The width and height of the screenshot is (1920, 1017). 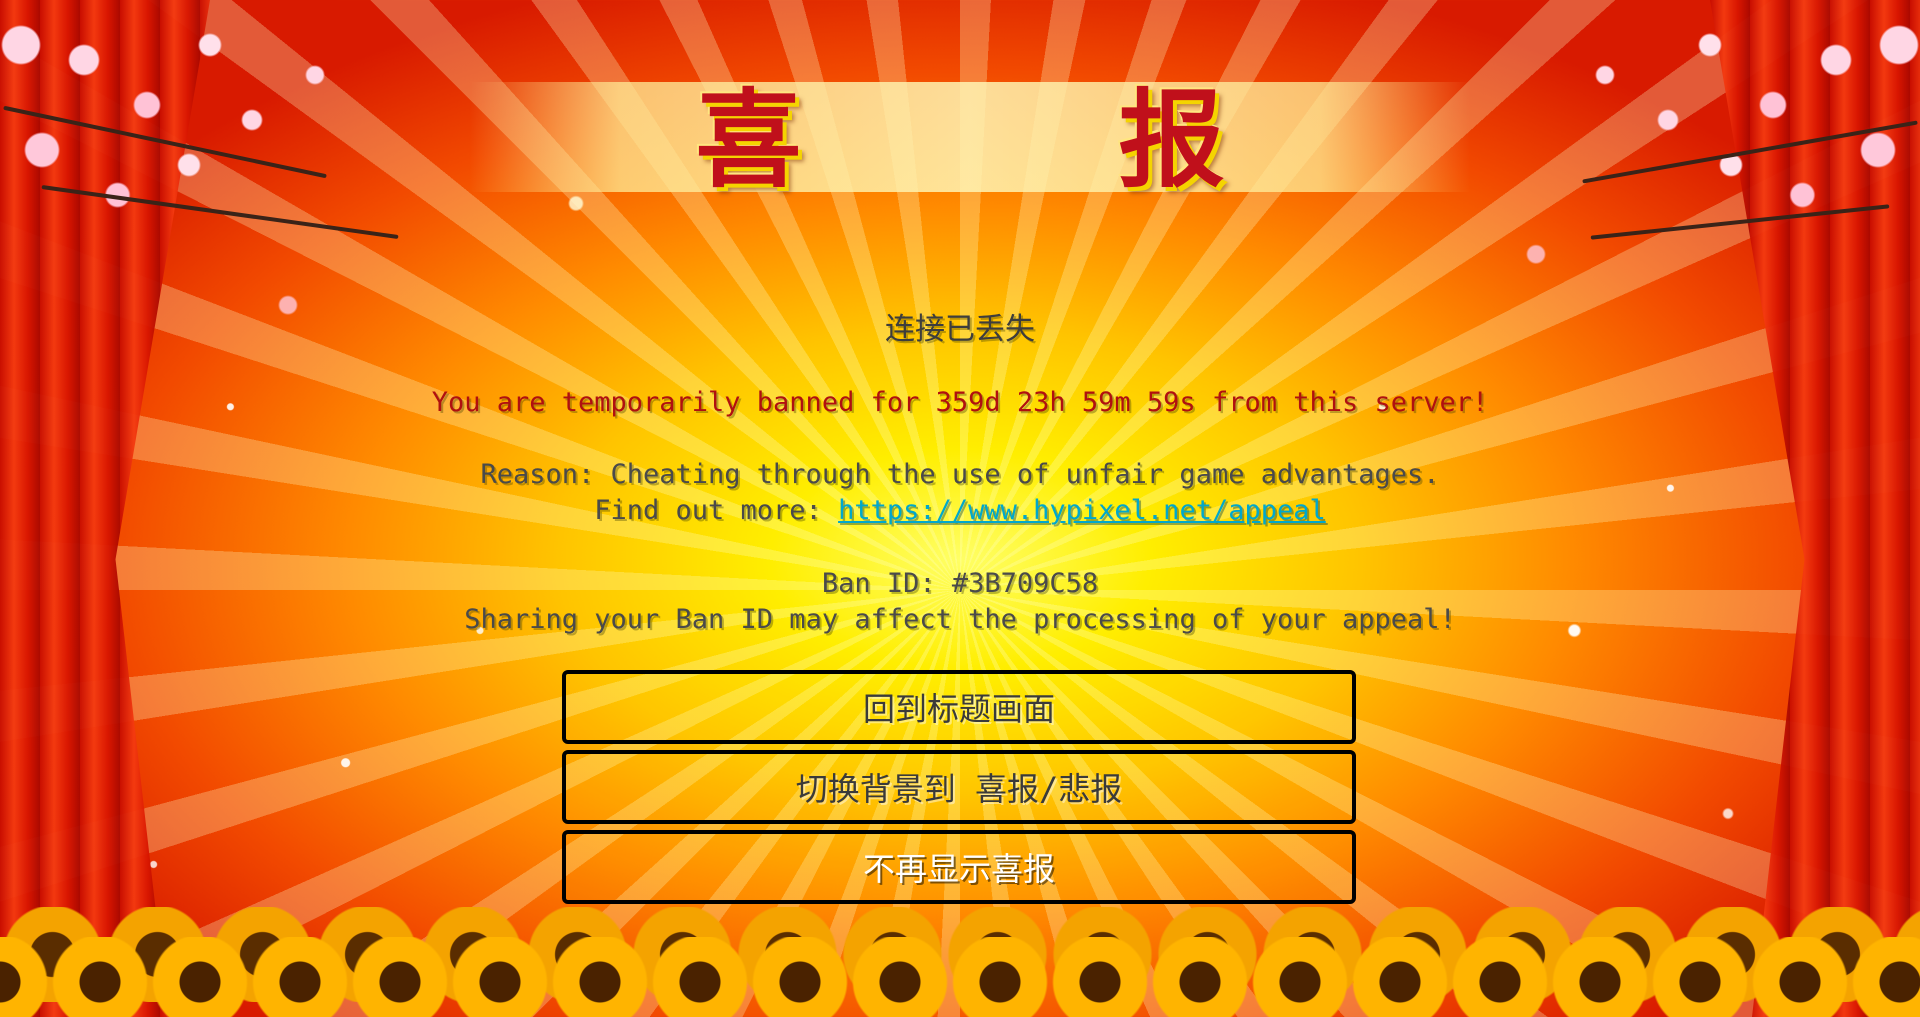 I want to click on sunflower-border, so click(x=960, y=977).